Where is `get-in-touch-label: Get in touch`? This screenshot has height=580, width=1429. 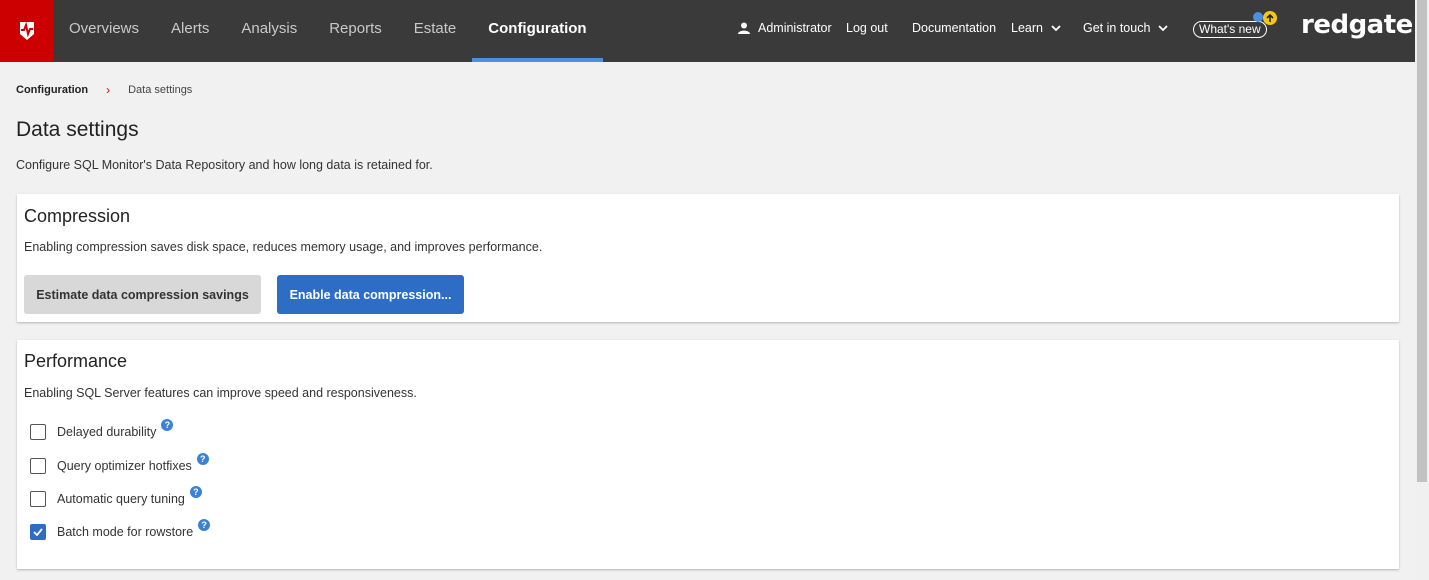
get-in-touch-label: Get in touch is located at coordinates (1117, 28).